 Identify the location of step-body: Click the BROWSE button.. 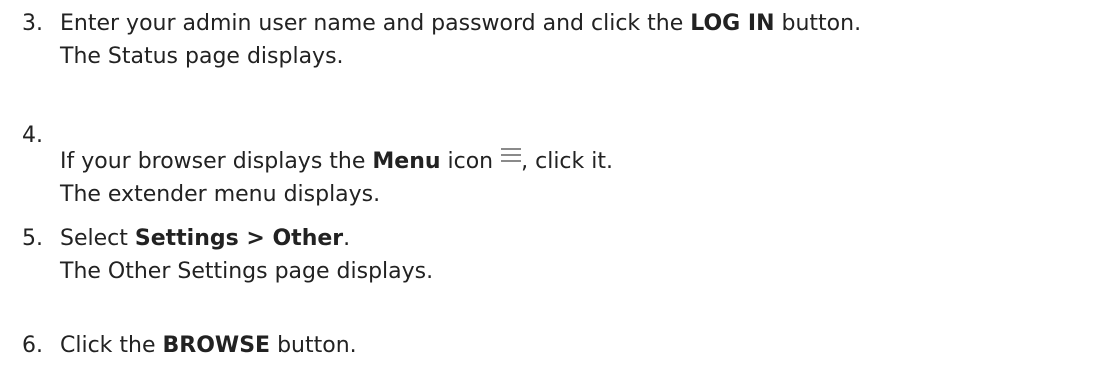
(208, 345).